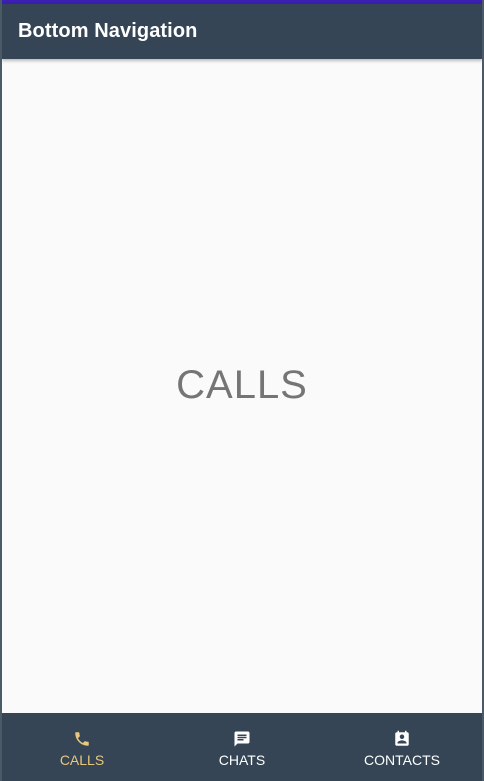 Image resolution: width=484 pixels, height=781 pixels. What do you see at coordinates (82, 739) in the screenshot?
I see `phone-icon` at bounding box center [82, 739].